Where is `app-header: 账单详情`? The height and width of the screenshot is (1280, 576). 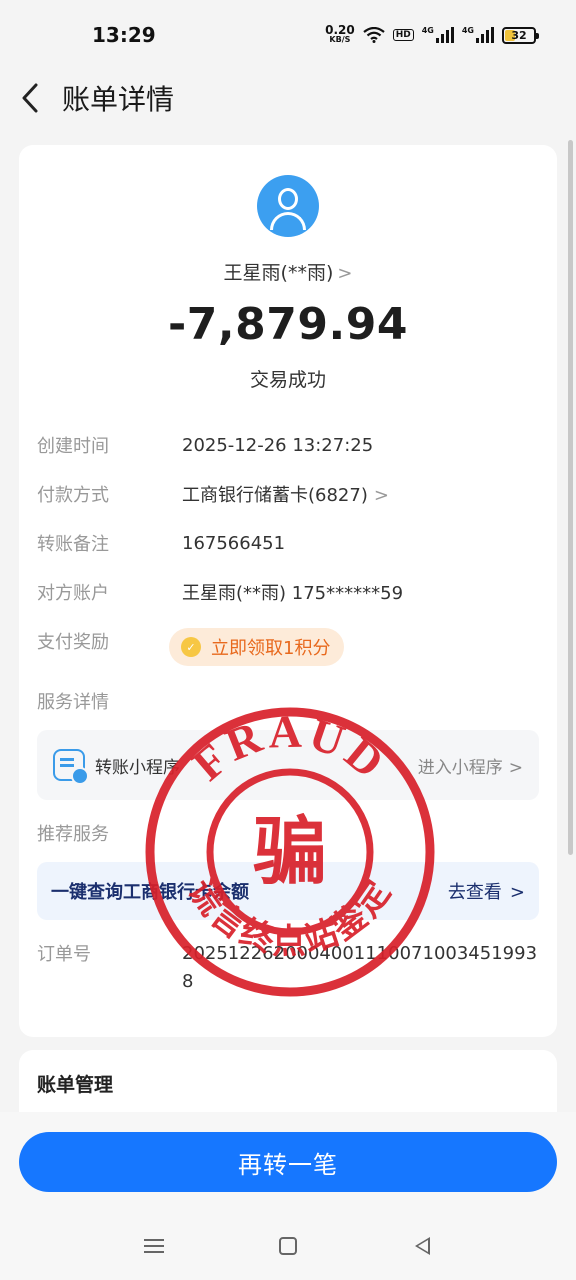 app-header: 账单详情 is located at coordinates (288, 98).